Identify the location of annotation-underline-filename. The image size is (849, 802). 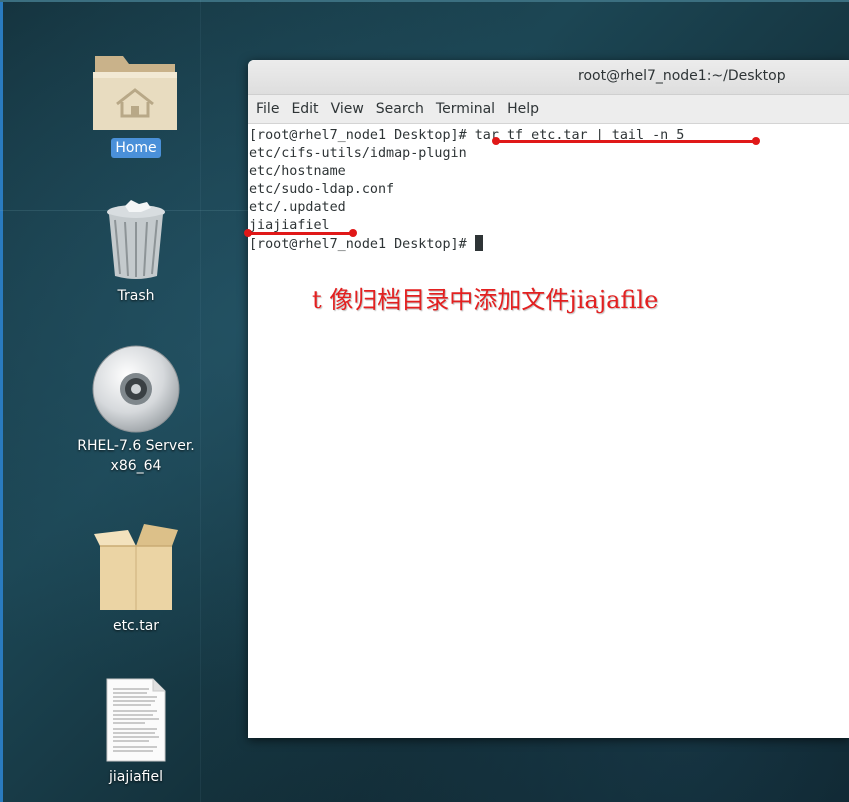
(300, 233).